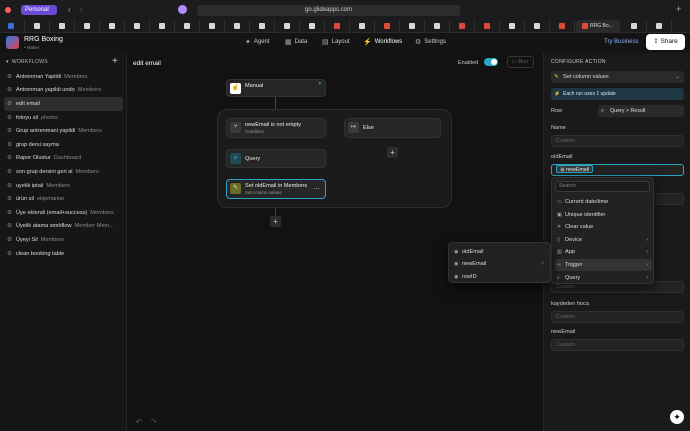  What do you see at coordinates (603, 202) in the screenshot?
I see `menu-item: ▭ Current date/time` at bounding box center [603, 202].